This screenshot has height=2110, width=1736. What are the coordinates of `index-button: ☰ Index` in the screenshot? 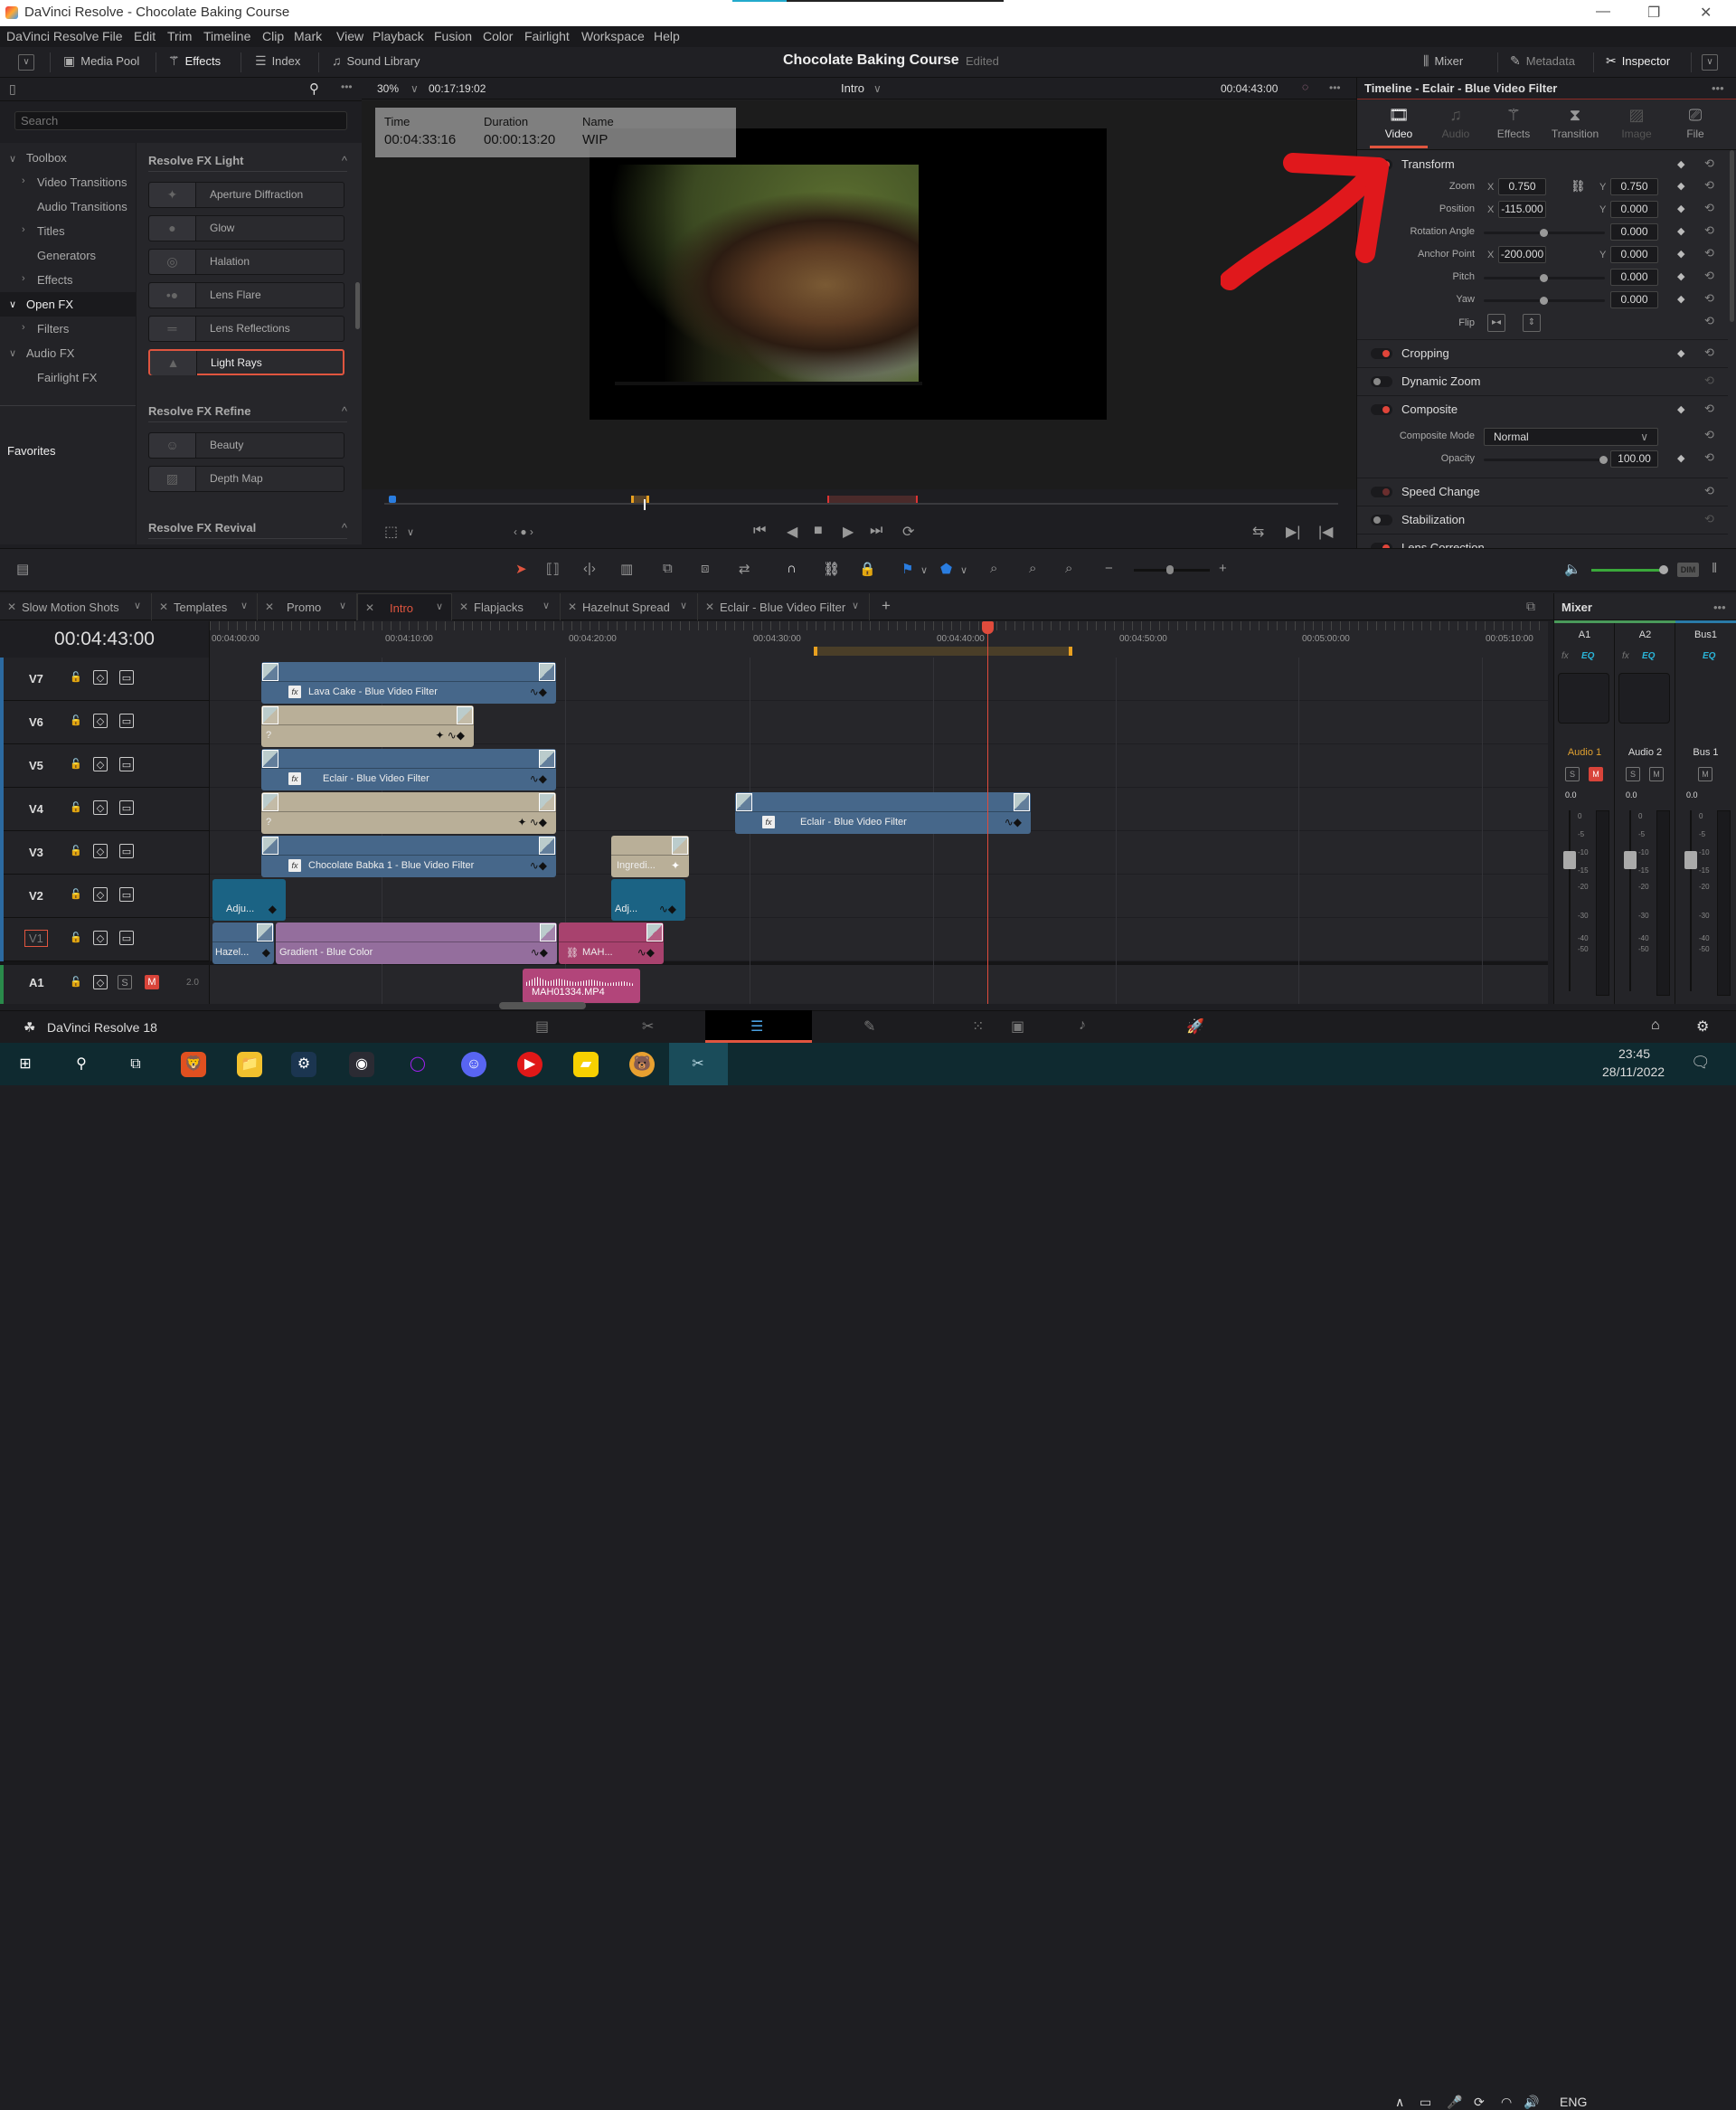 It's located at (278, 61).